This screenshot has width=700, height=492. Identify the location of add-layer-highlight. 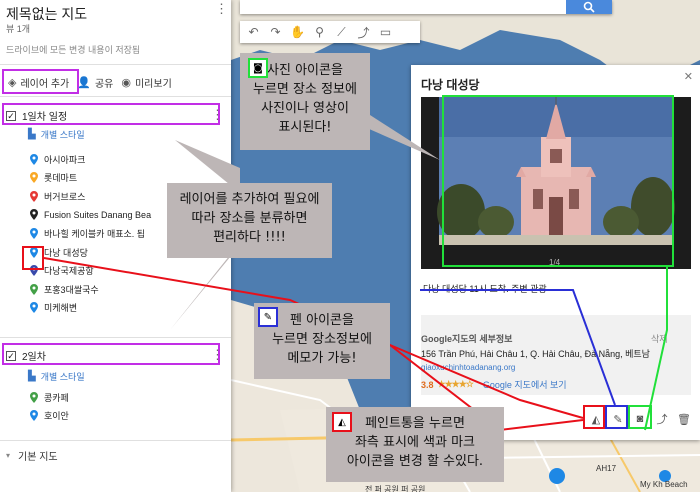
(40, 81).